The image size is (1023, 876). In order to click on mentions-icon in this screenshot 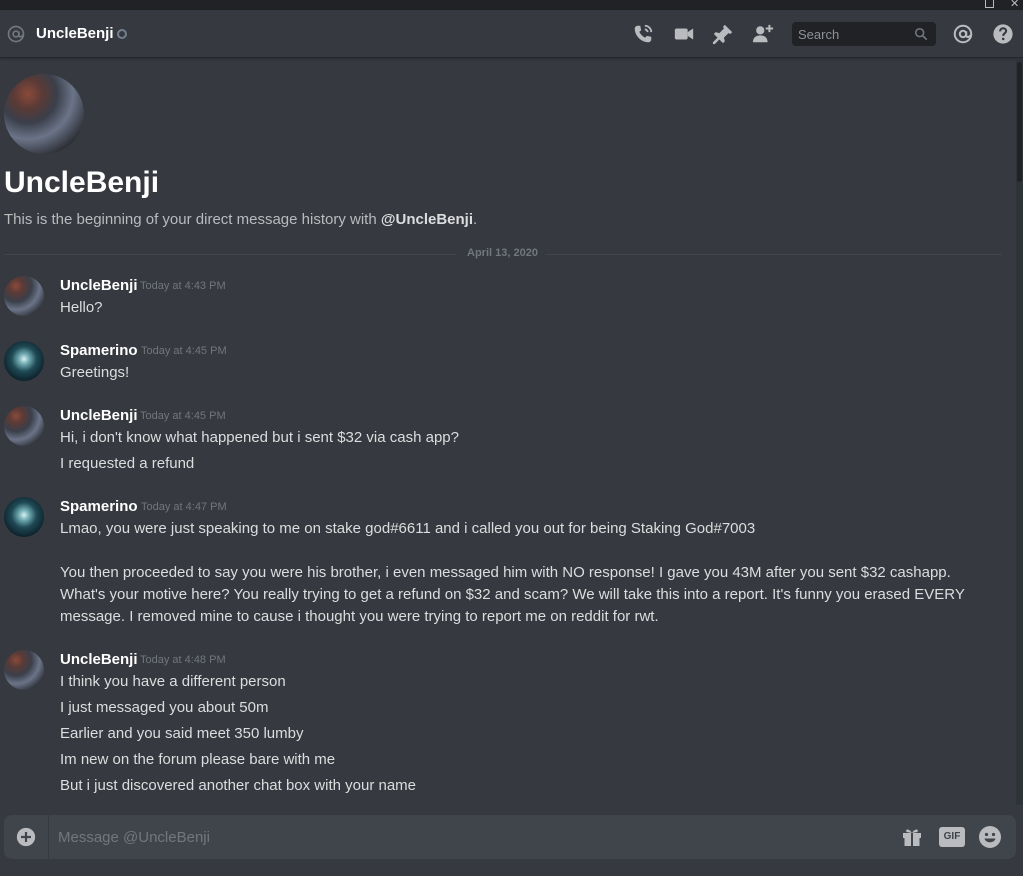, I will do `click(963, 34)`.